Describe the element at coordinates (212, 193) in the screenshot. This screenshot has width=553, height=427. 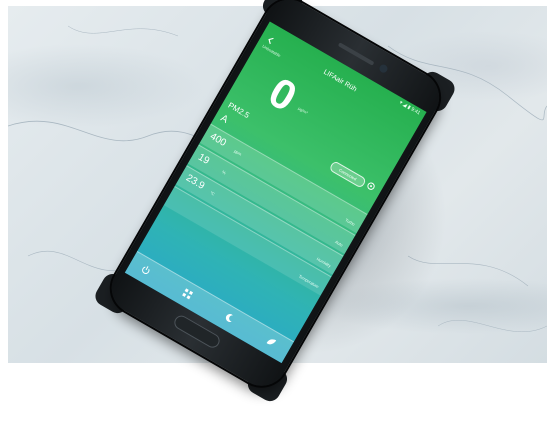
I see `metric-unit: °C` at that location.